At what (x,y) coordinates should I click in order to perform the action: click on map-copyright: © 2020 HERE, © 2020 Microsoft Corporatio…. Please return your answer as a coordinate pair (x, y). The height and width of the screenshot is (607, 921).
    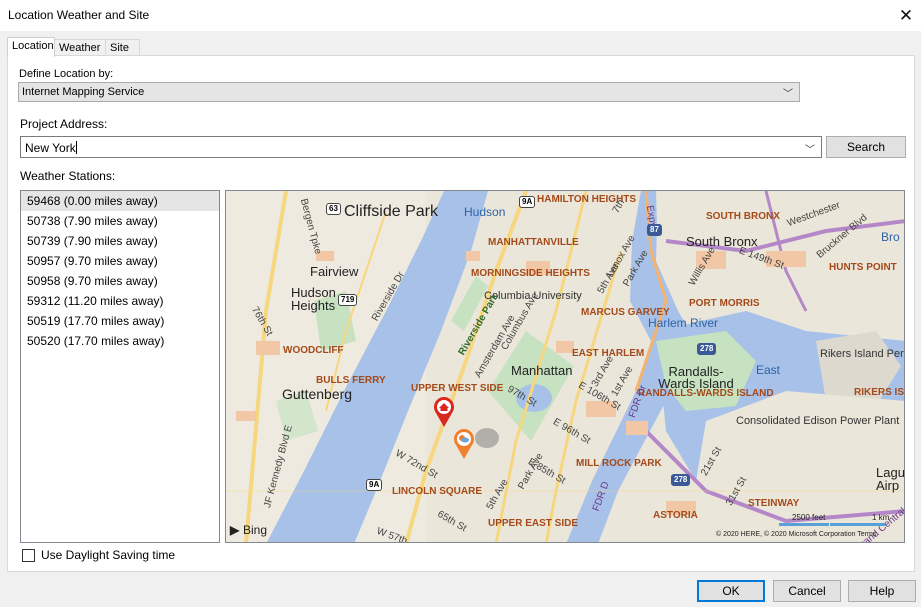
    Looking at the image, I should click on (796, 534).